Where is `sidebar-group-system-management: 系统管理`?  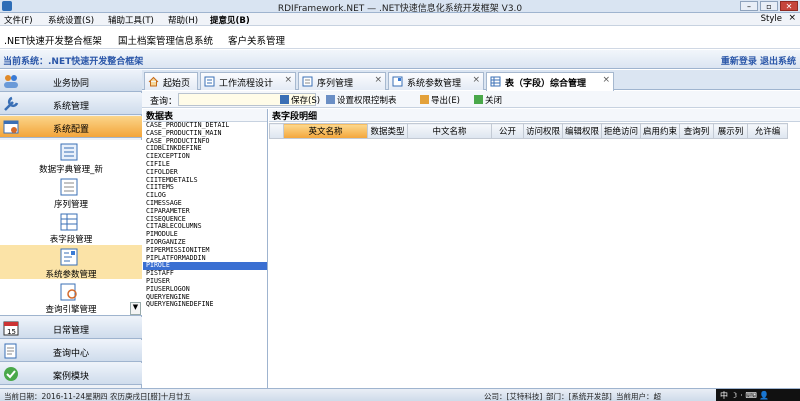 sidebar-group-system-management: 系统管理 is located at coordinates (71, 104).